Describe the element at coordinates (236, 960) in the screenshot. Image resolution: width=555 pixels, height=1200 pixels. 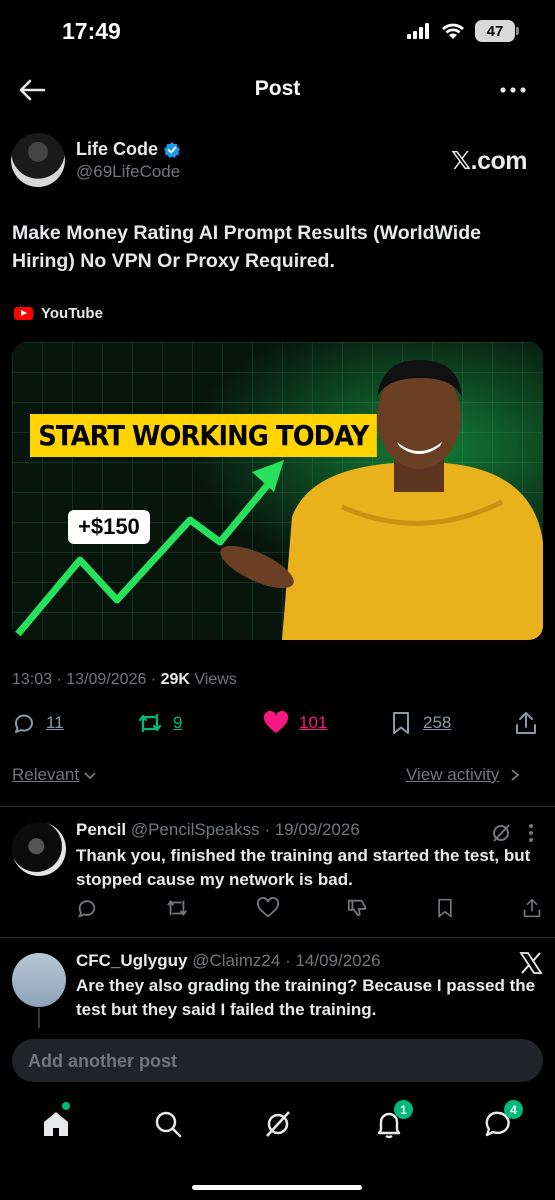
I see `reply-author-handle: @Claimz24` at that location.